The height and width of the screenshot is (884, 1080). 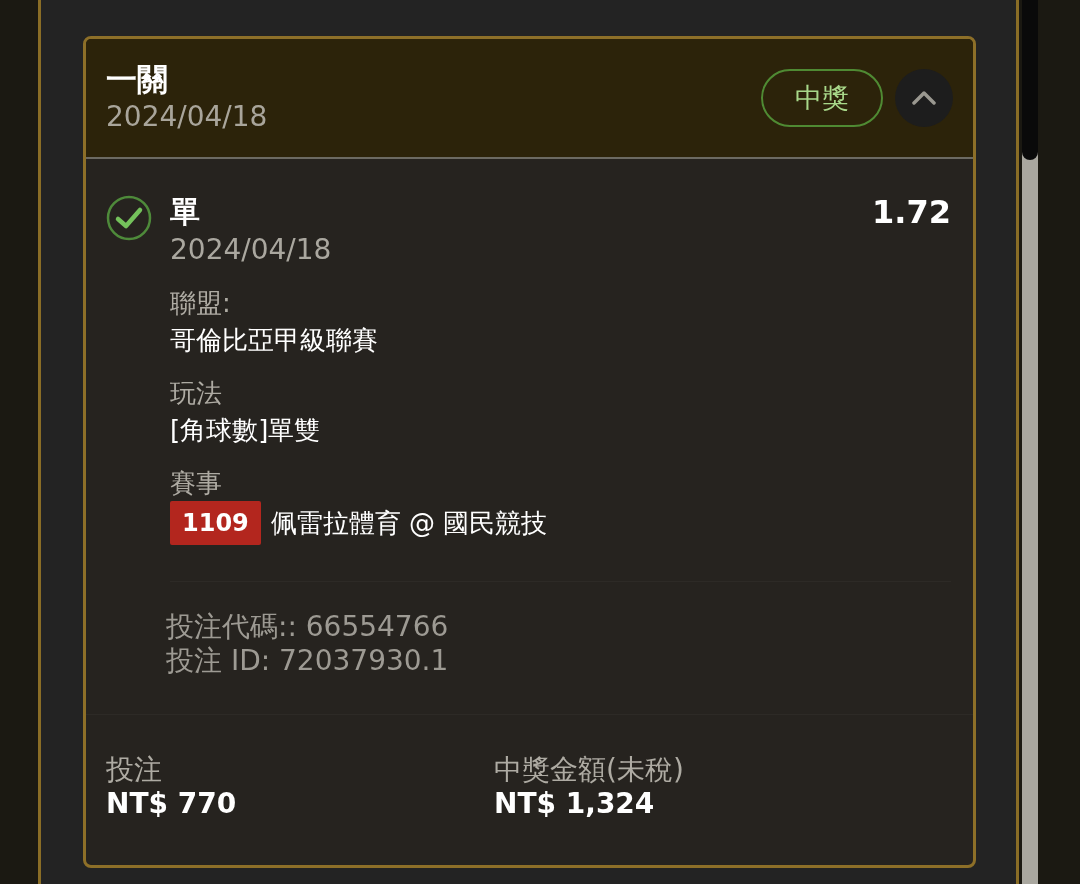 What do you see at coordinates (215, 523) in the screenshot?
I see `match-number: 1109` at bounding box center [215, 523].